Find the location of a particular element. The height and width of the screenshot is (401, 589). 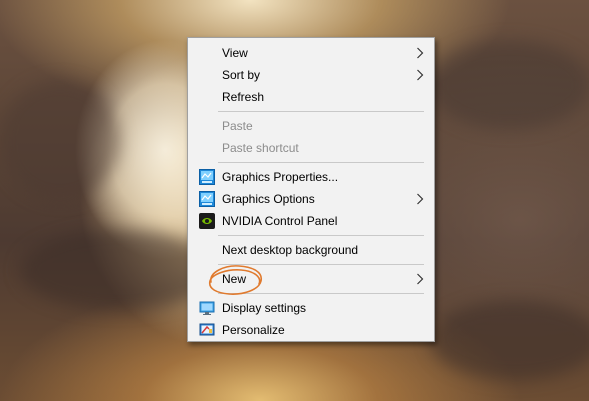

menu-item-label: NVIDIA Control Panel is located at coordinates (280, 221).